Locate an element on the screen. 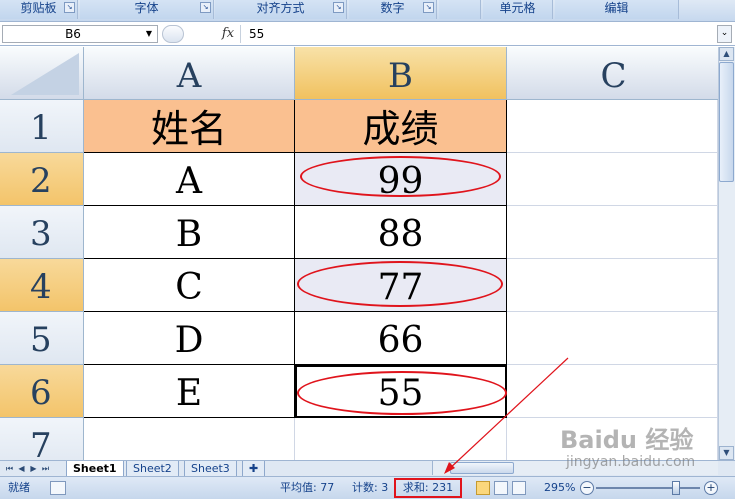 Image resolution: width=735 pixels, height=499 pixels. formula-splitter-handle is located at coordinates (173, 34).